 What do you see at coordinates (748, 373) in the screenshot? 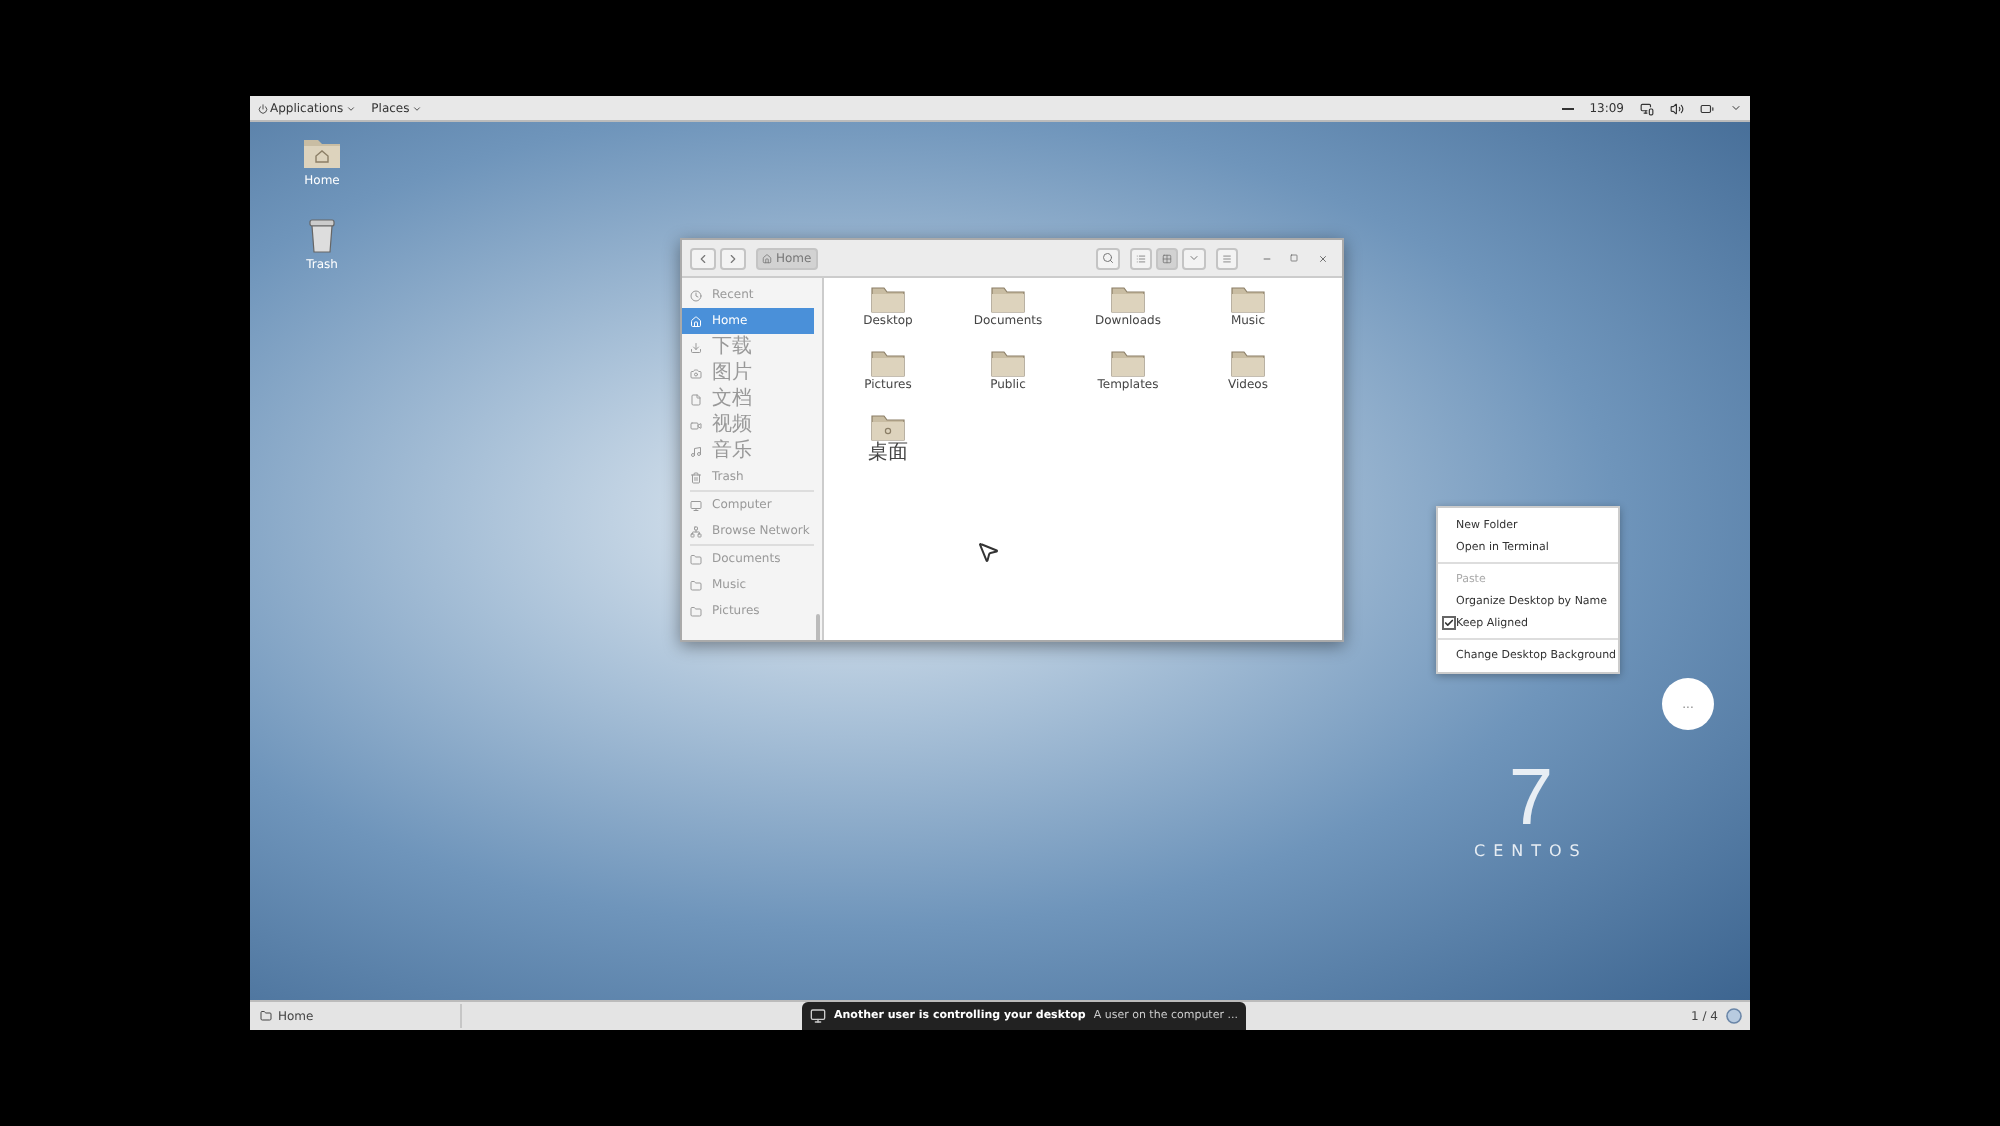
I see `sidebar-item: 图片` at bounding box center [748, 373].